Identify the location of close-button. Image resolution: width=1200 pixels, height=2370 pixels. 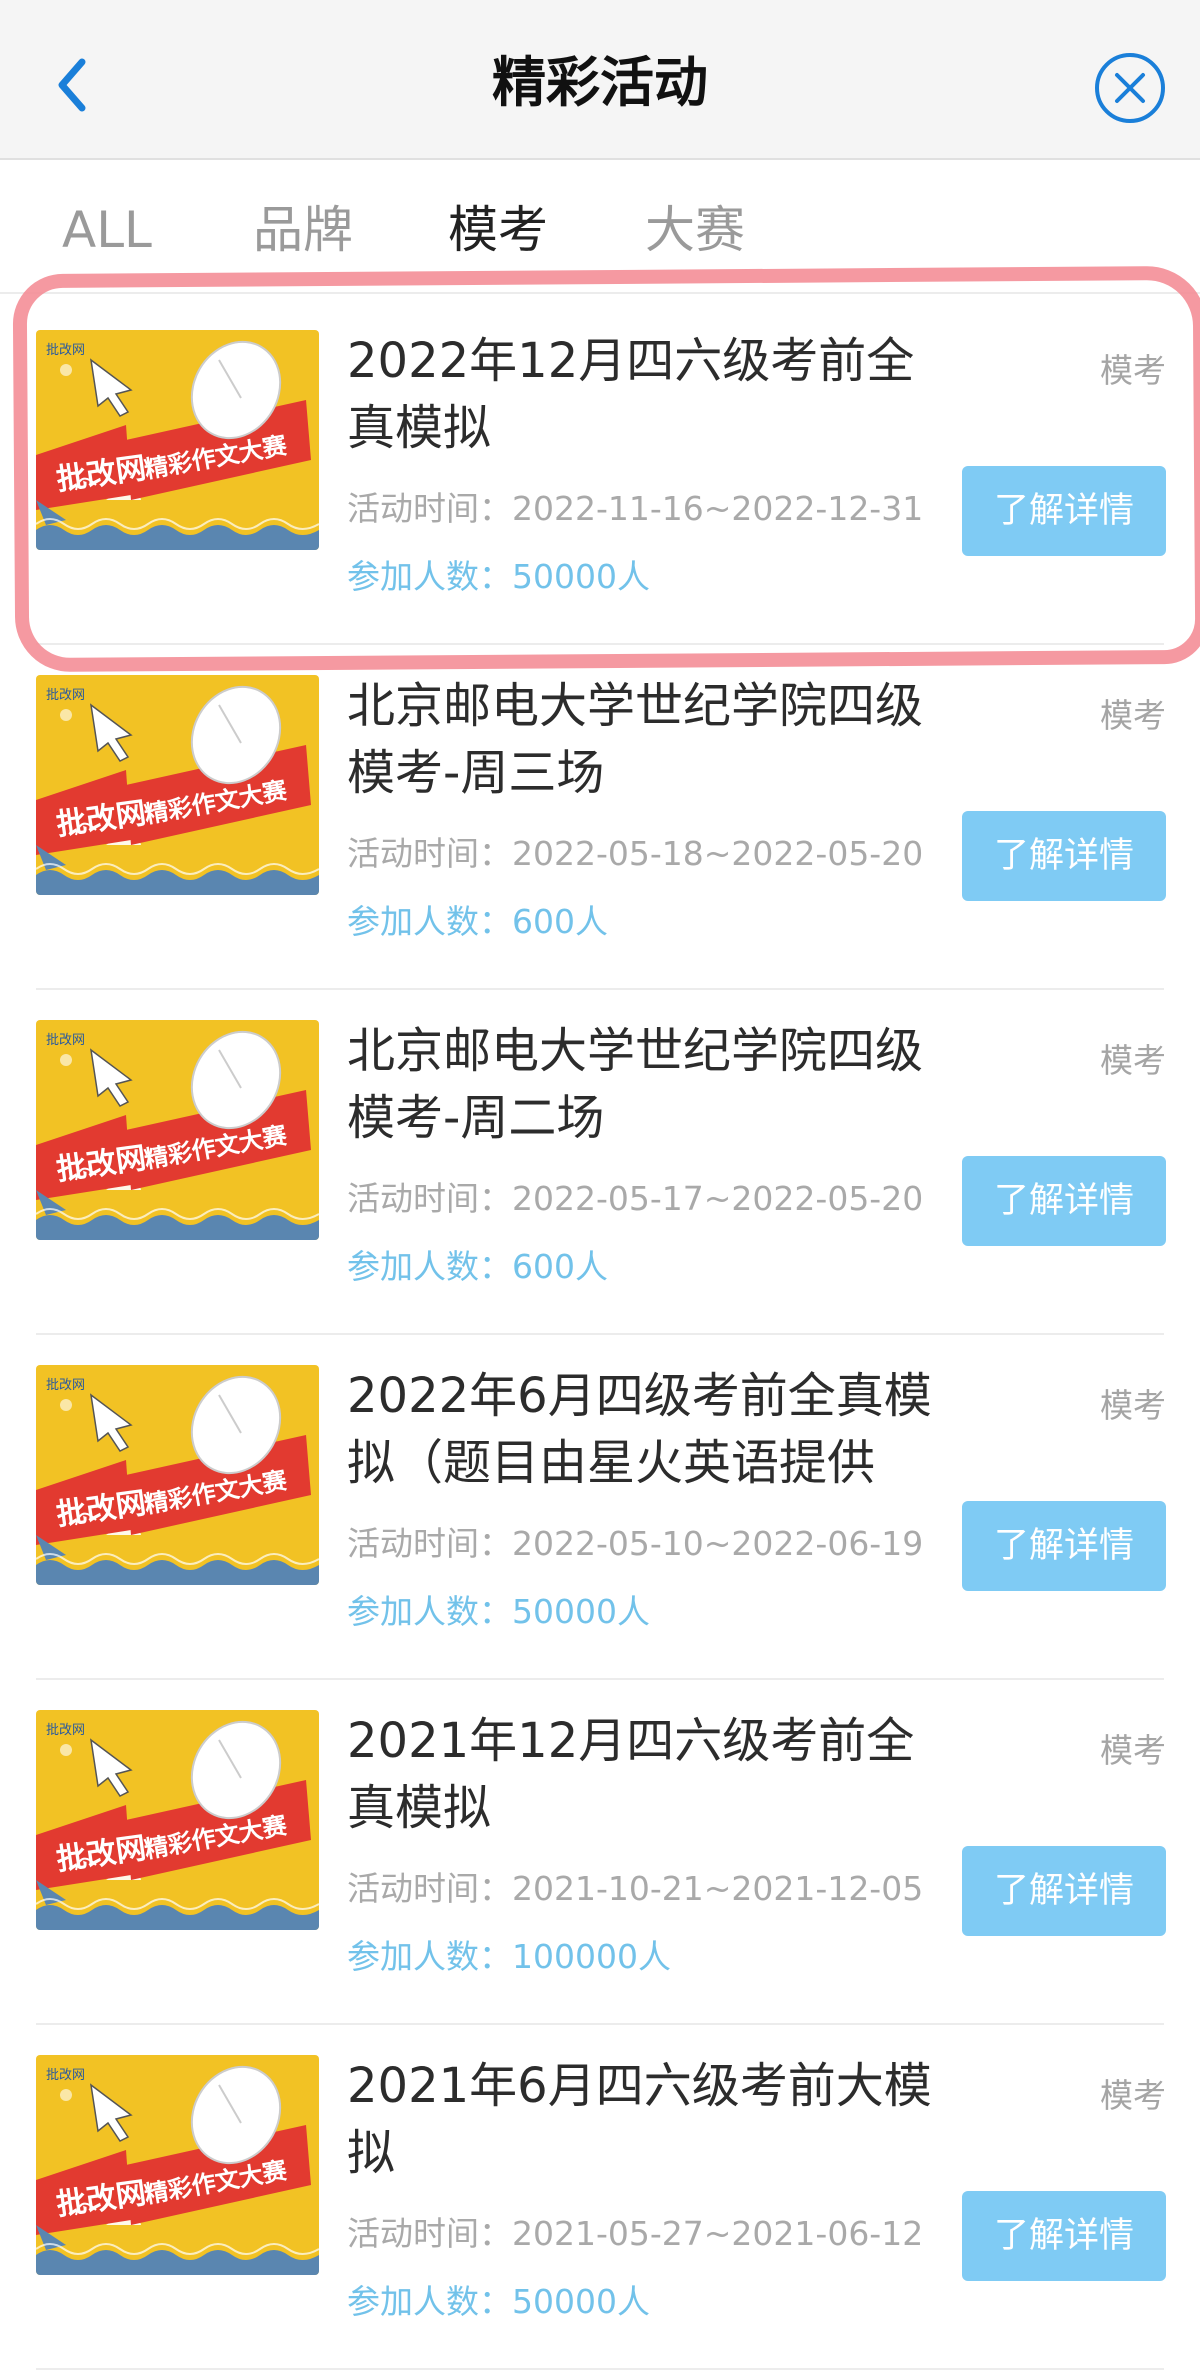
(1130, 88).